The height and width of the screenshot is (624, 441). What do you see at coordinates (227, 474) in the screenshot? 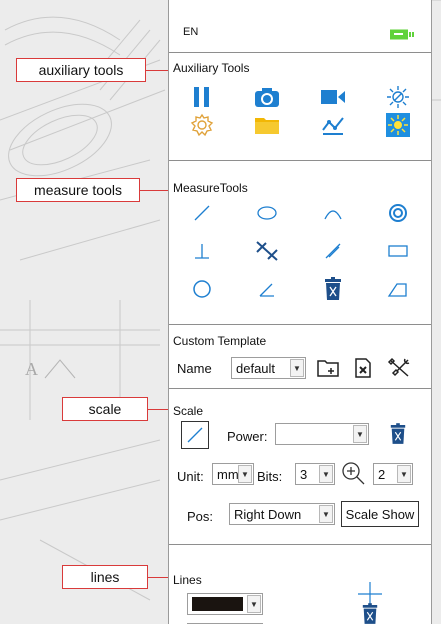
I see `unit-value: mm` at bounding box center [227, 474].